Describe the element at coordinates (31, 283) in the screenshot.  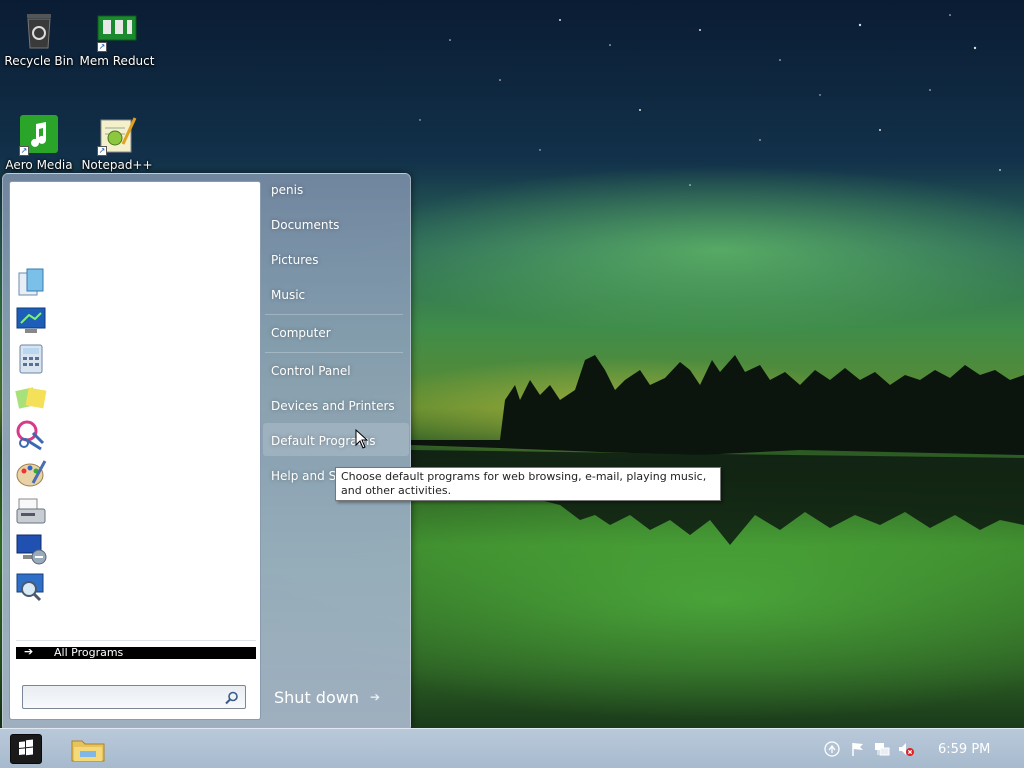
I see `getting-started-icon` at that location.